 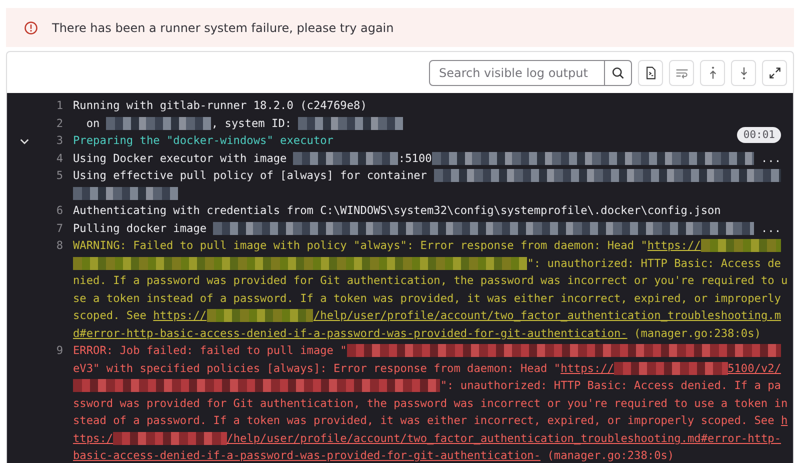 What do you see at coordinates (59, 228) in the screenshot?
I see `line-number: 7` at bounding box center [59, 228].